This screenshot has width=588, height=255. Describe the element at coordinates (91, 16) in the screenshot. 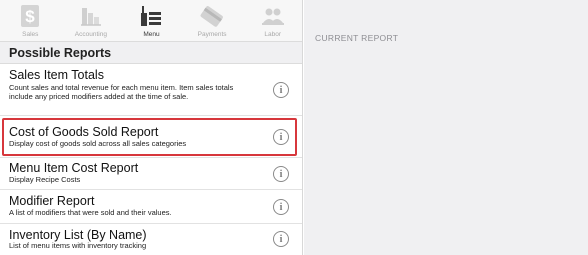

I see `chart-icon` at that location.